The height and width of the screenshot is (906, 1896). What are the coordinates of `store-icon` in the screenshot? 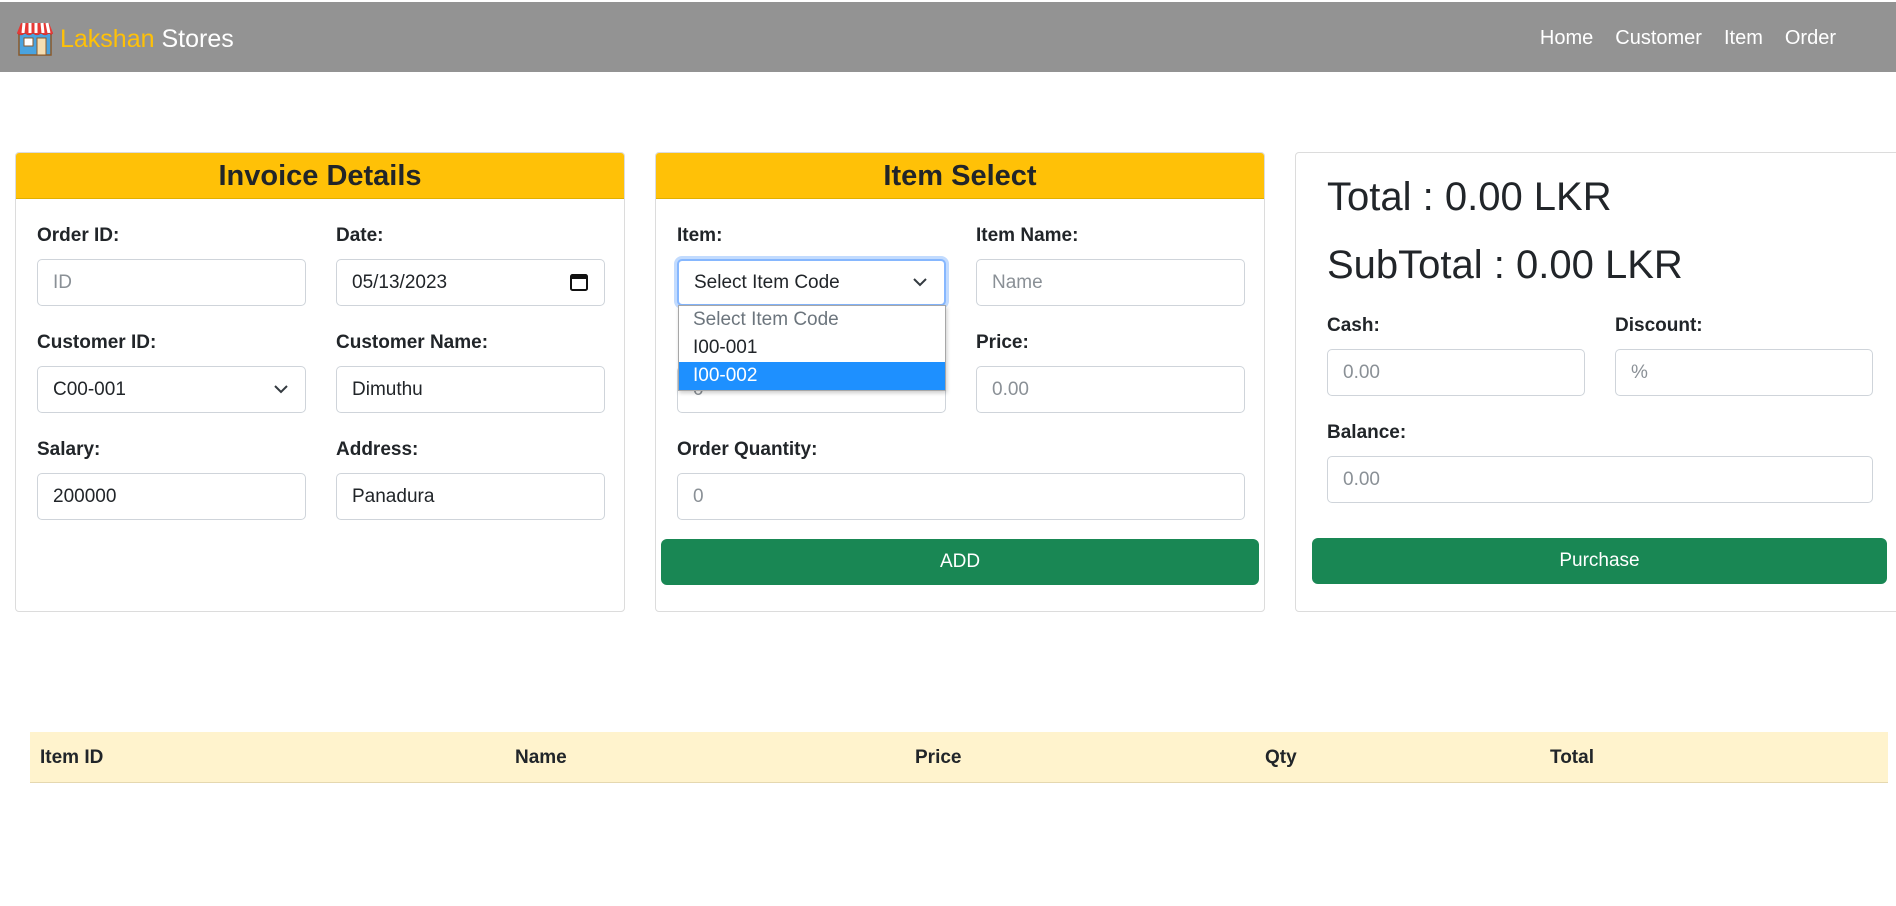 It's located at (35, 39).